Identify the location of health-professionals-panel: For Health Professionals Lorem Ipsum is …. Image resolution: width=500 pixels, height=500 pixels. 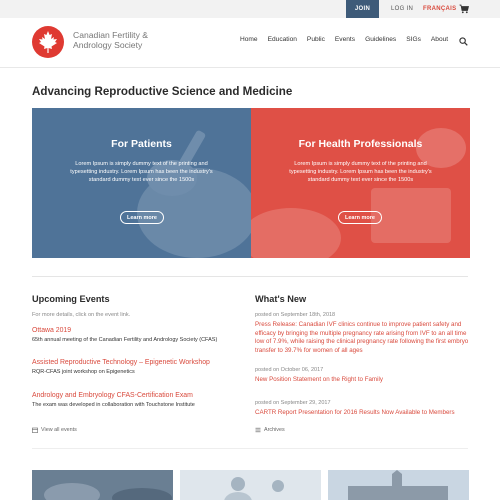
(360, 183).